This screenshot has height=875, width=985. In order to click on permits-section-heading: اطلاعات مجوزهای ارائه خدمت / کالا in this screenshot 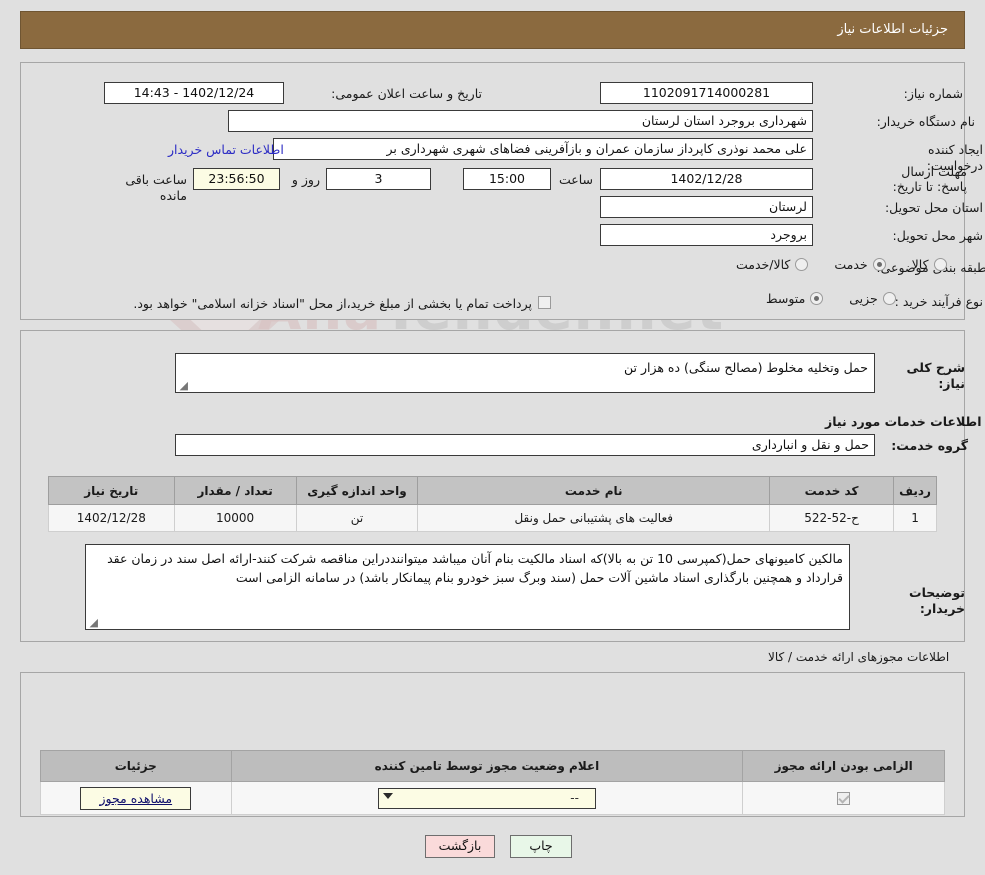, I will do `click(859, 657)`.